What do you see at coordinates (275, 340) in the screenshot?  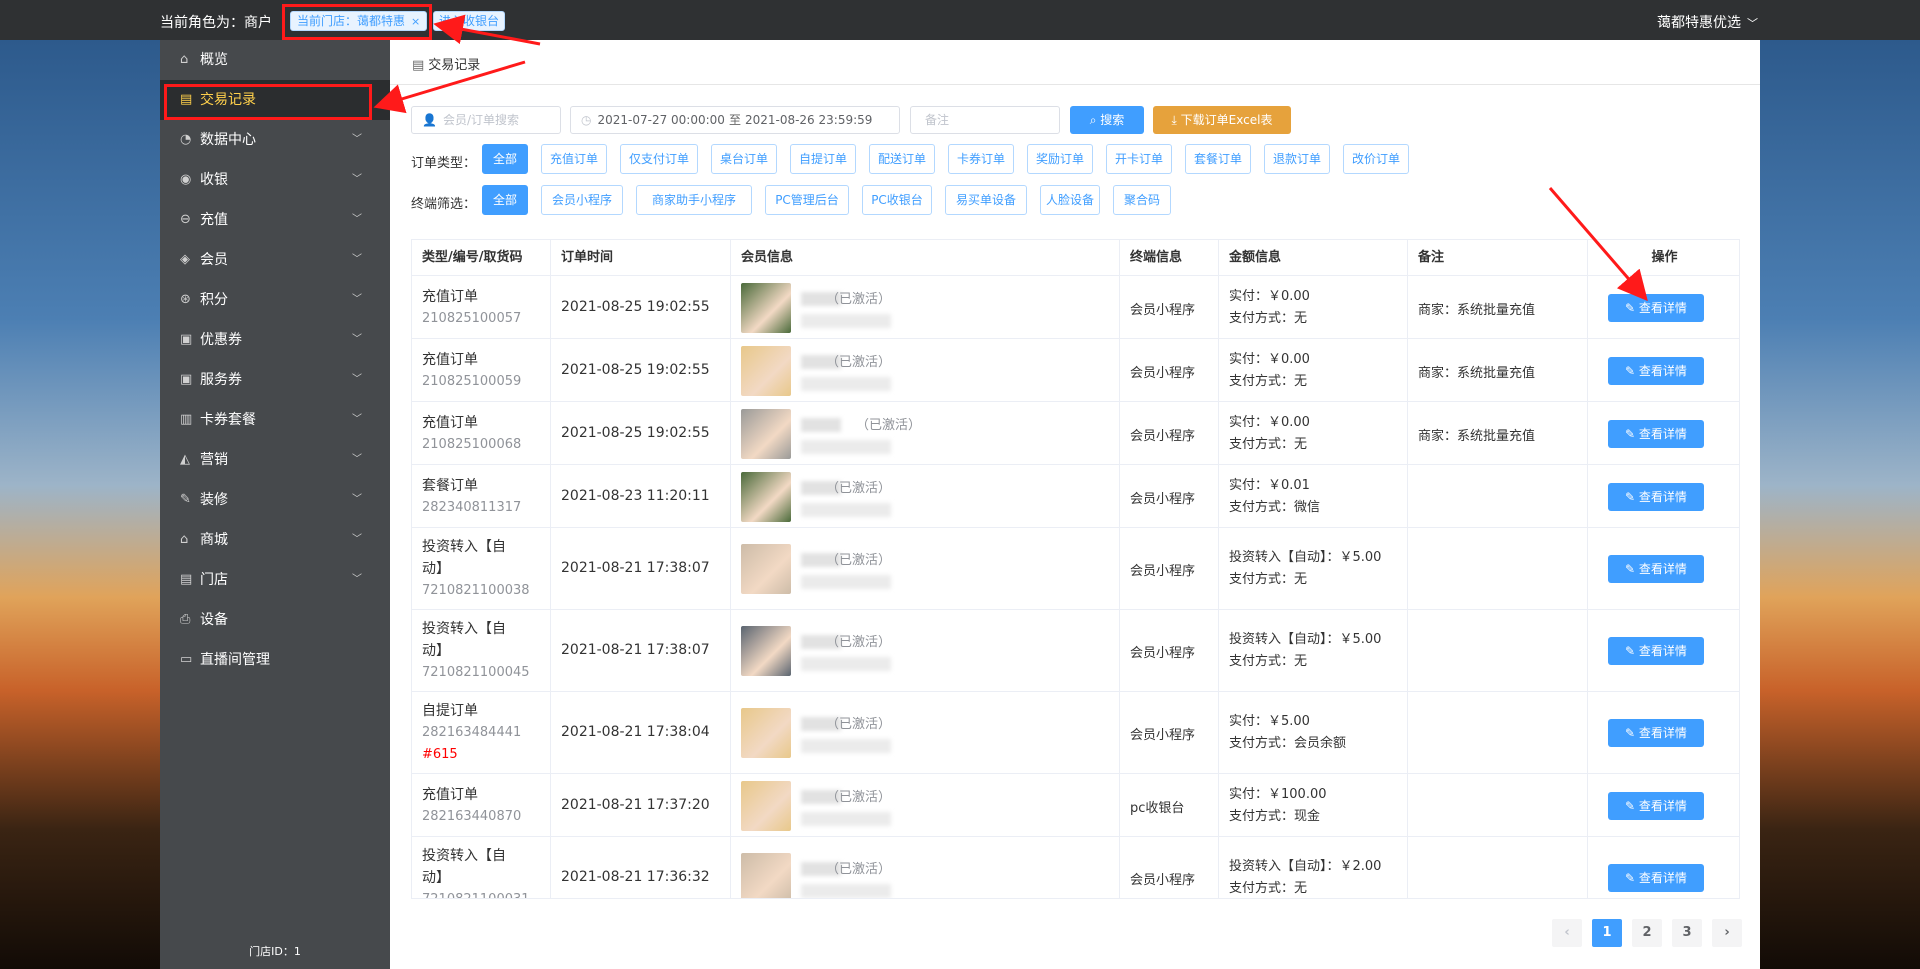 I see `sidebar-item: ▣ 优惠券 ﹀` at bounding box center [275, 340].